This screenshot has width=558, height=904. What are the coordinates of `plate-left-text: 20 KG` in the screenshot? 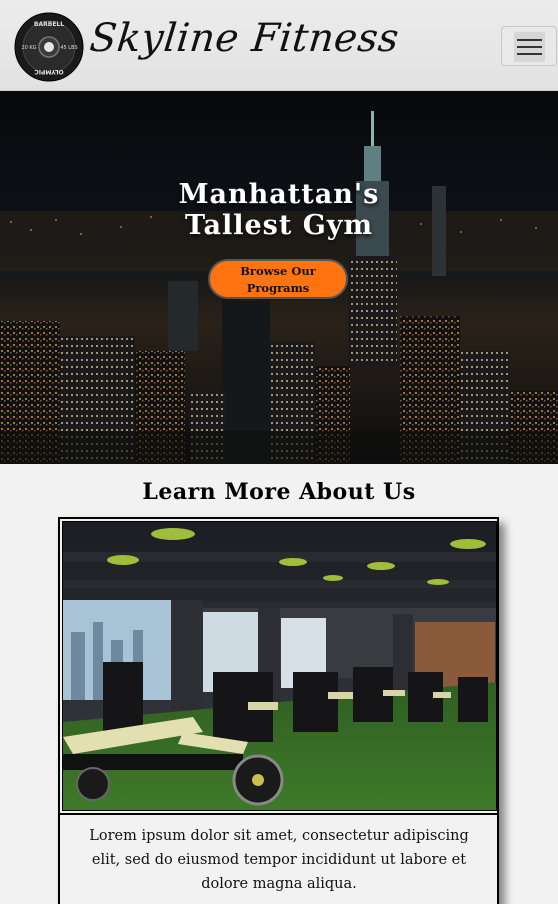 It's located at (28, 48).